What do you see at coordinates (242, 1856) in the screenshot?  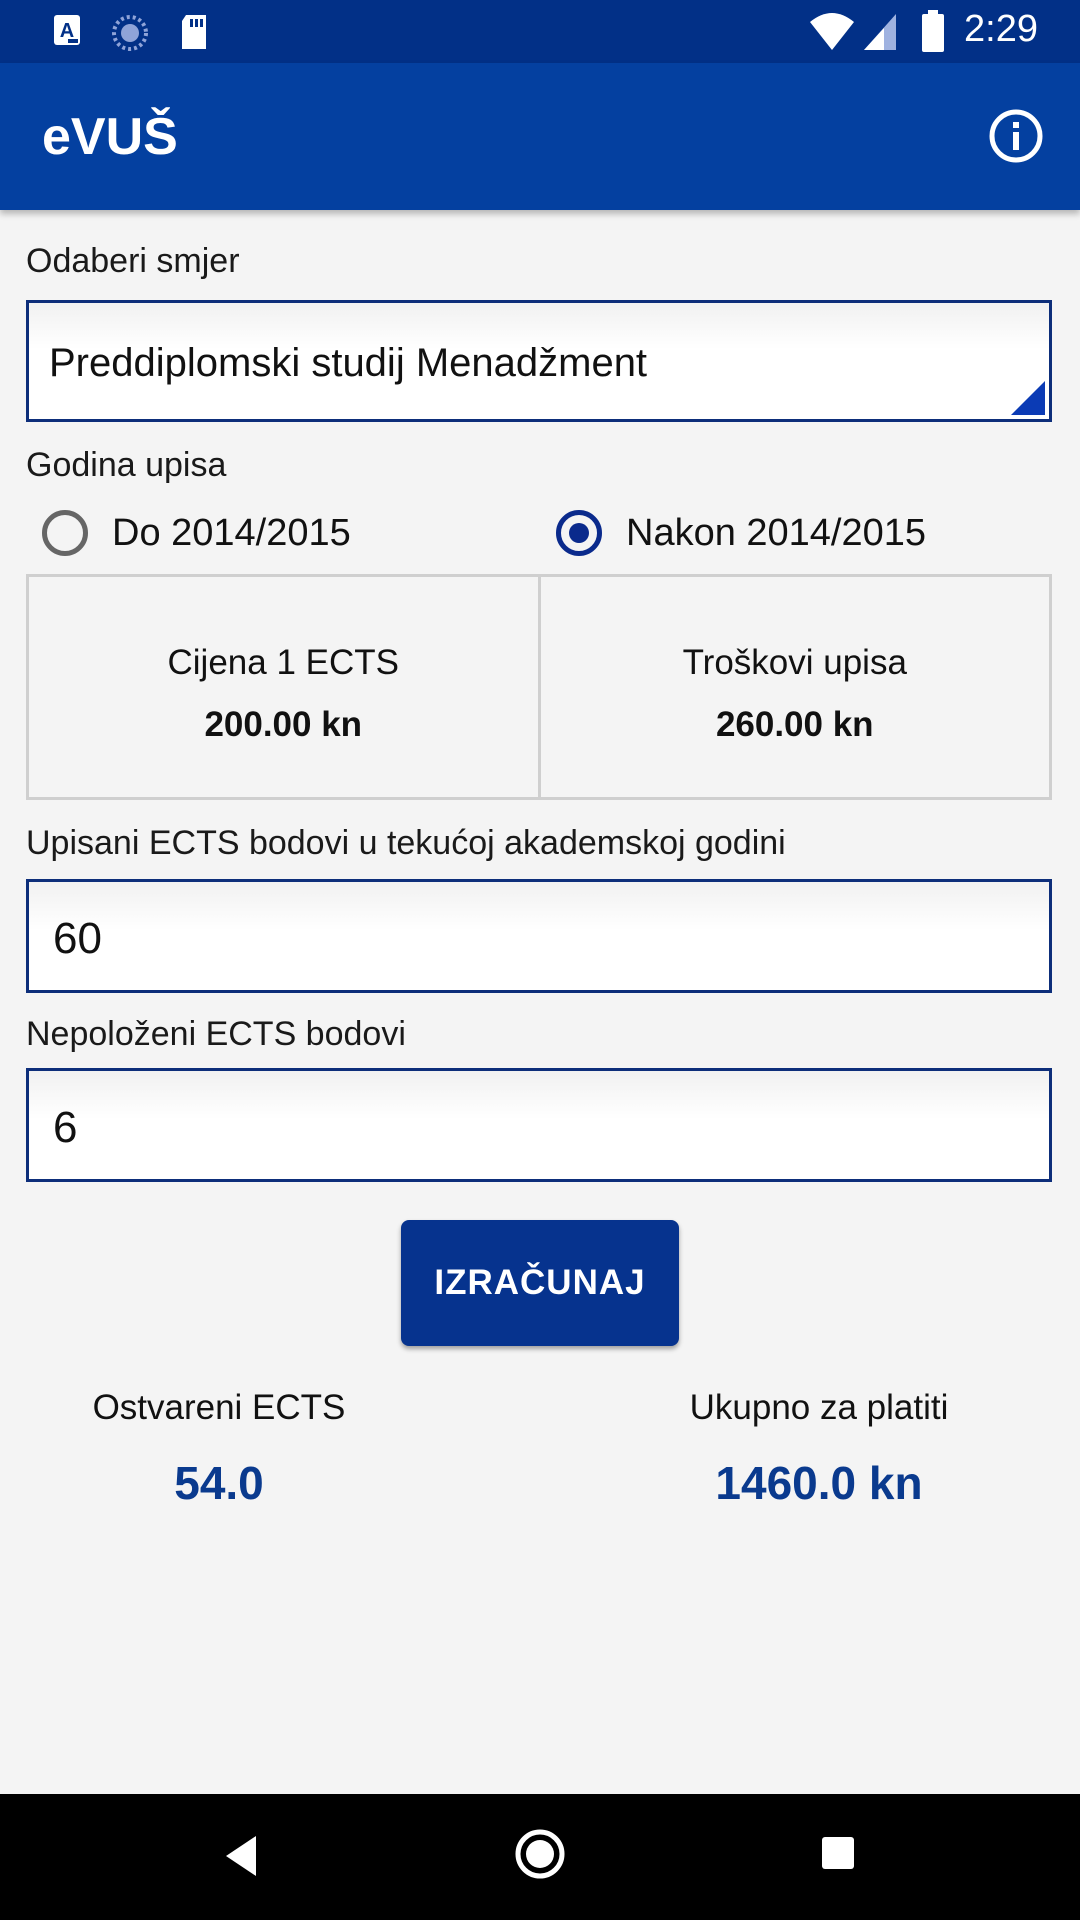 I see `back-icon` at bounding box center [242, 1856].